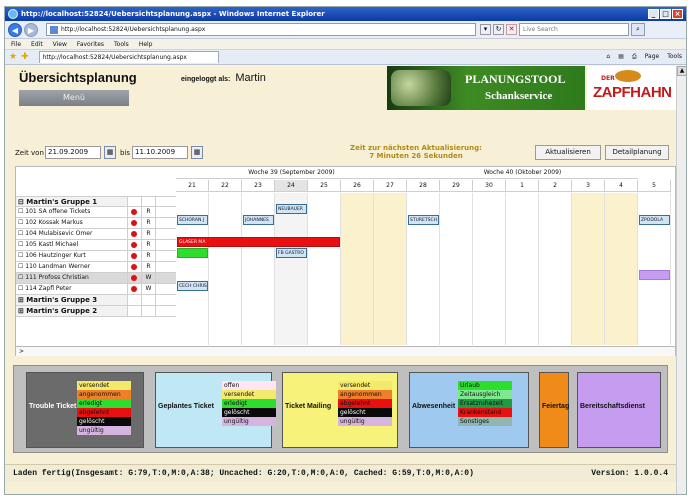  I want to click on resource-row: ☐ 114 Zapfl Peter W, so click(96, 289).